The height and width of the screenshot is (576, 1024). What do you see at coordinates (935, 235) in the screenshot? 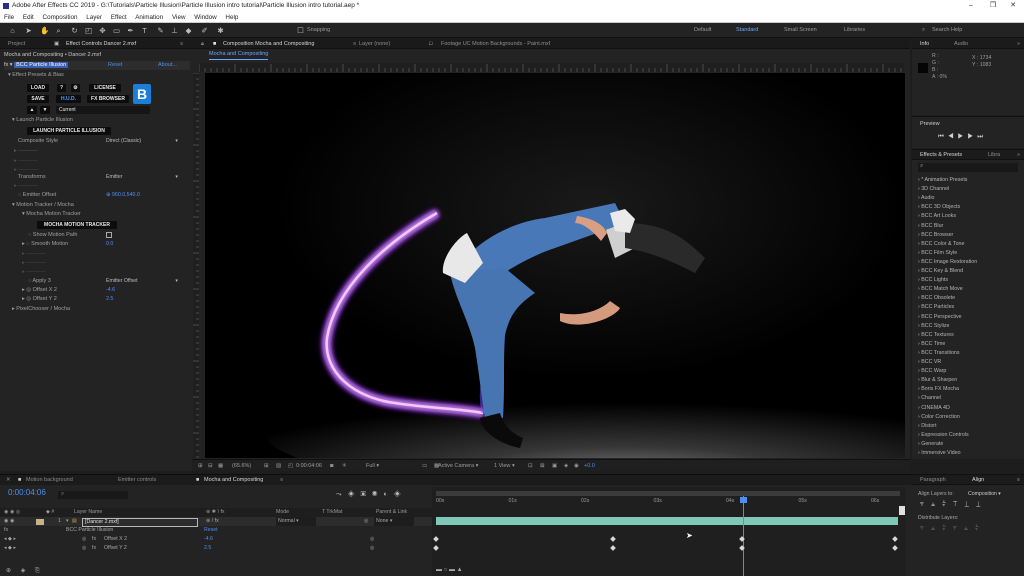
I see `effects-category-item: › BCC Browser` at bounding box center [935, 235].